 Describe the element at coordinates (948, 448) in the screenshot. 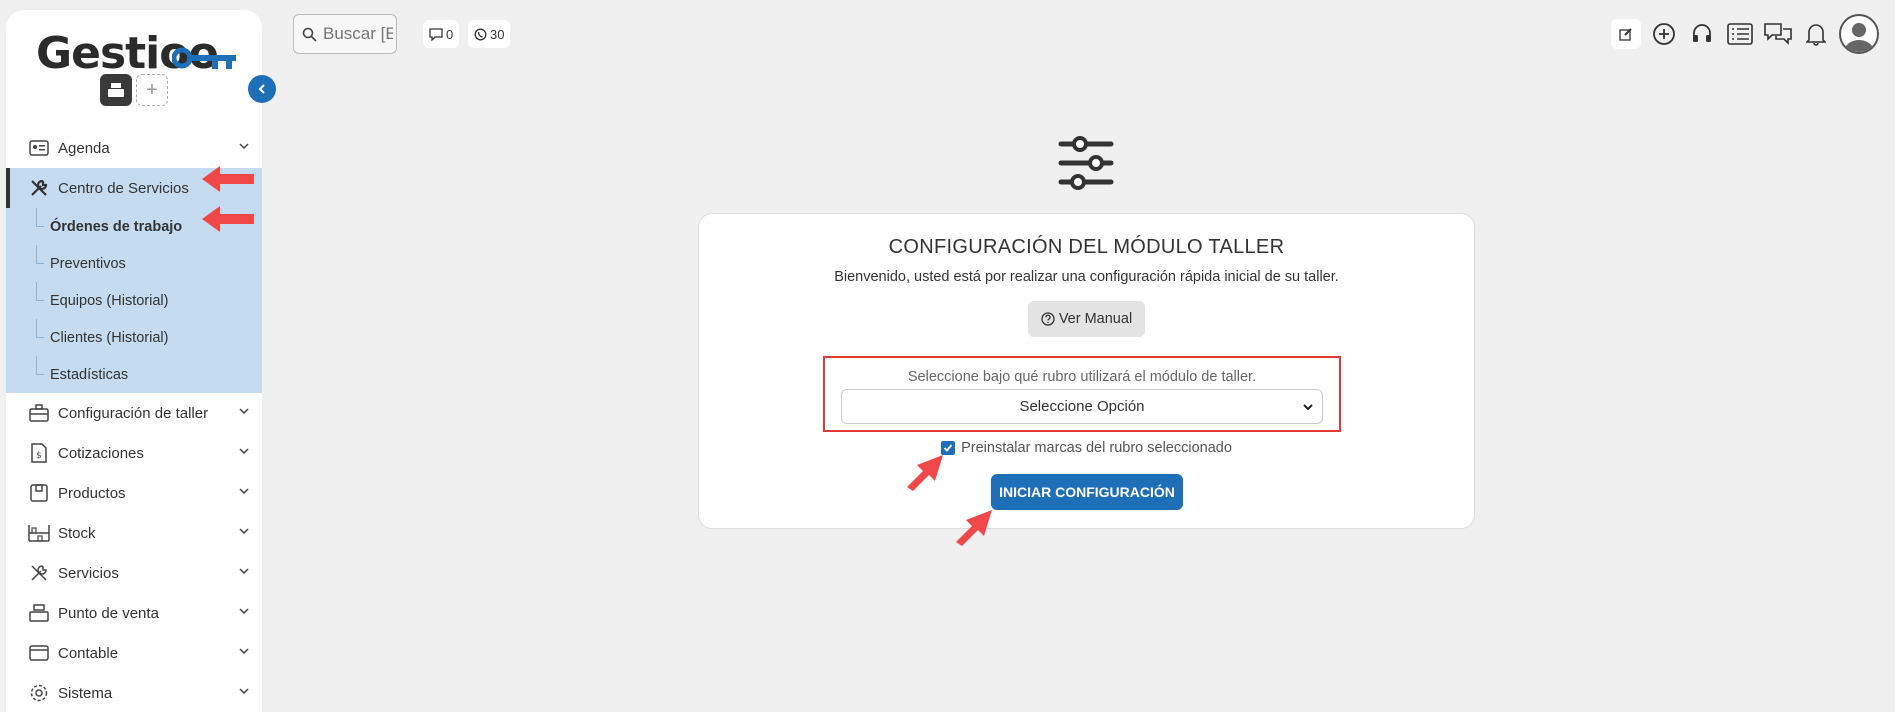

I see `check-icon` at that location.